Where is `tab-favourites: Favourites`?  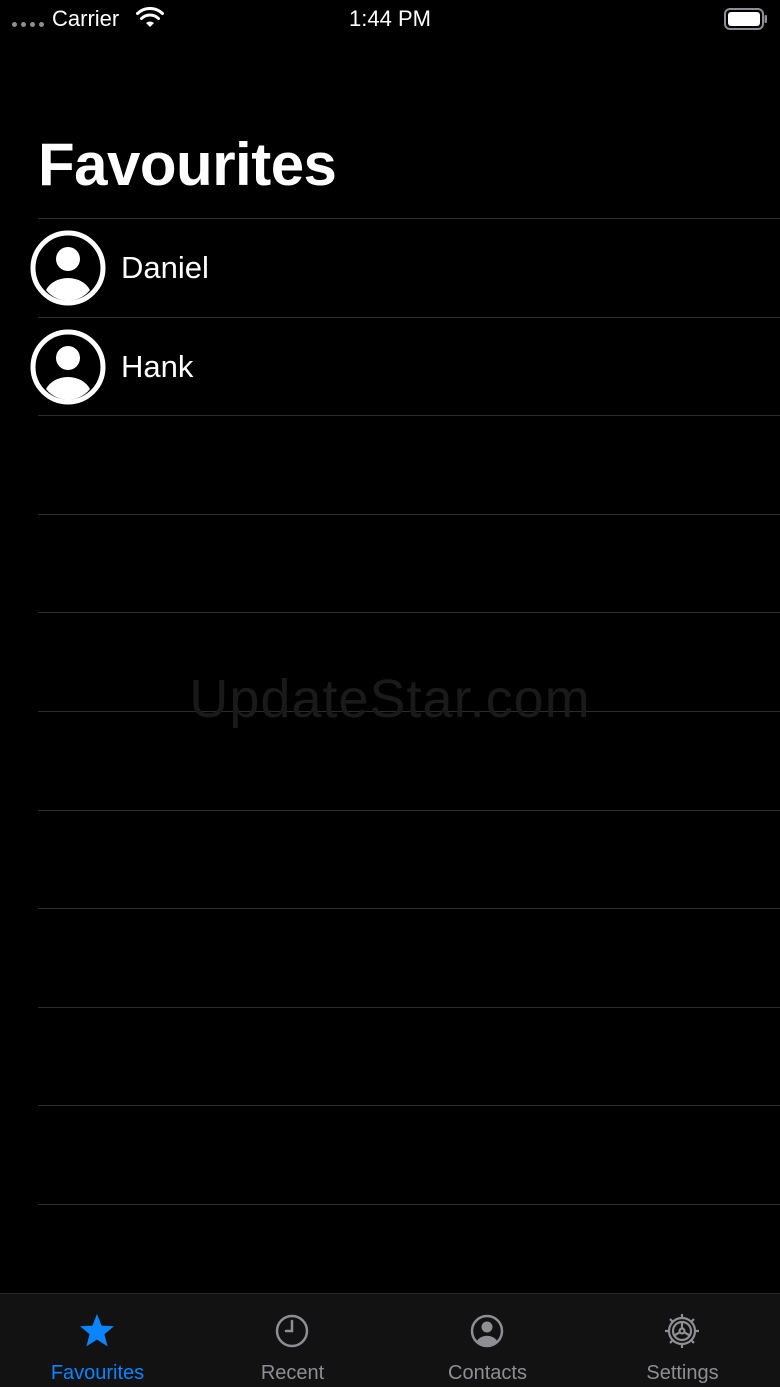
tab-favourites: Favourites is located at coordinates (97, 1340).